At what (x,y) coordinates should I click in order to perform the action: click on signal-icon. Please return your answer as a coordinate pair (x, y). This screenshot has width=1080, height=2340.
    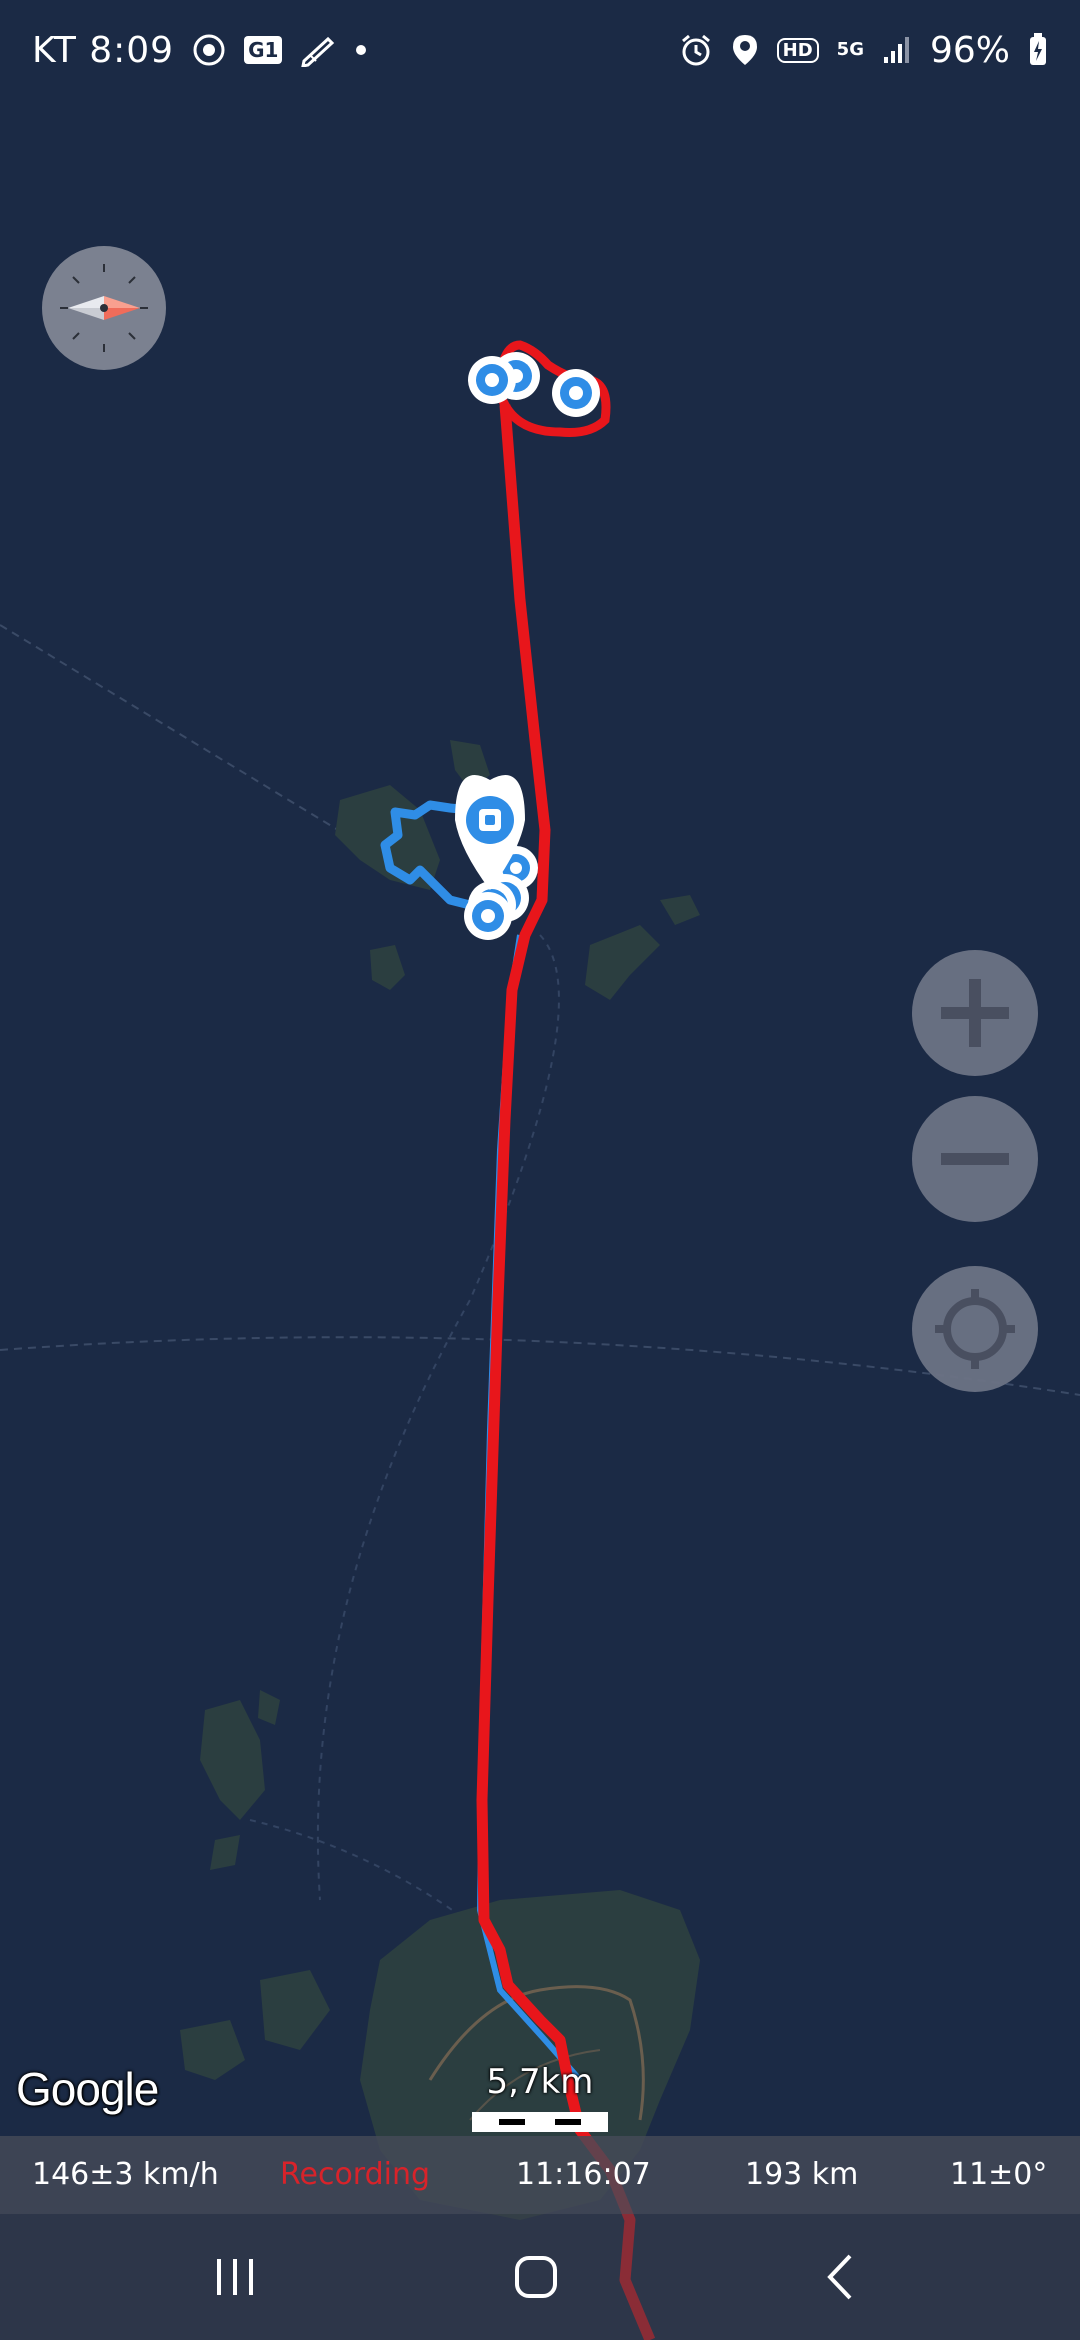
    Looking at the image, I should click on (896, 50).